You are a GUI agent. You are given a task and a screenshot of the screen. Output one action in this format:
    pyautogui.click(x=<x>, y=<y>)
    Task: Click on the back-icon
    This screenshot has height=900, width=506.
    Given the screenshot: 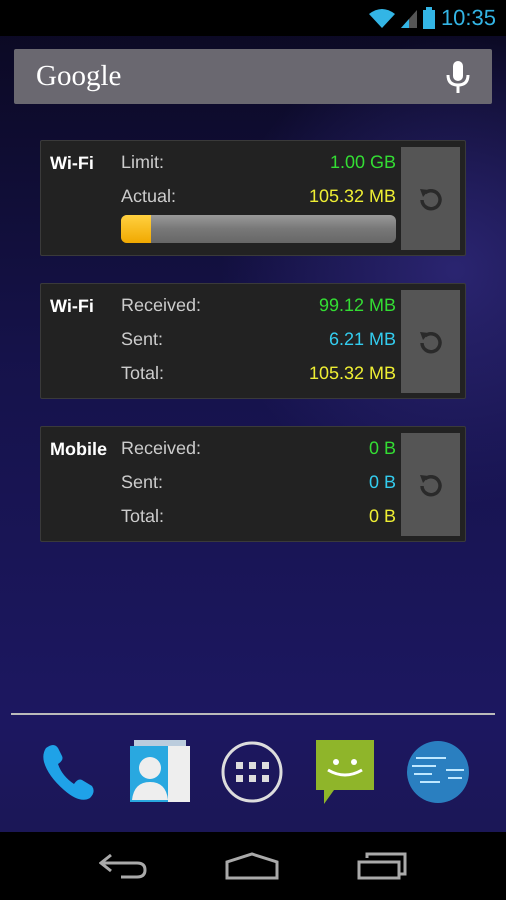 What is the action you would take?
    pyautogui.click(x=123, y=866)
    